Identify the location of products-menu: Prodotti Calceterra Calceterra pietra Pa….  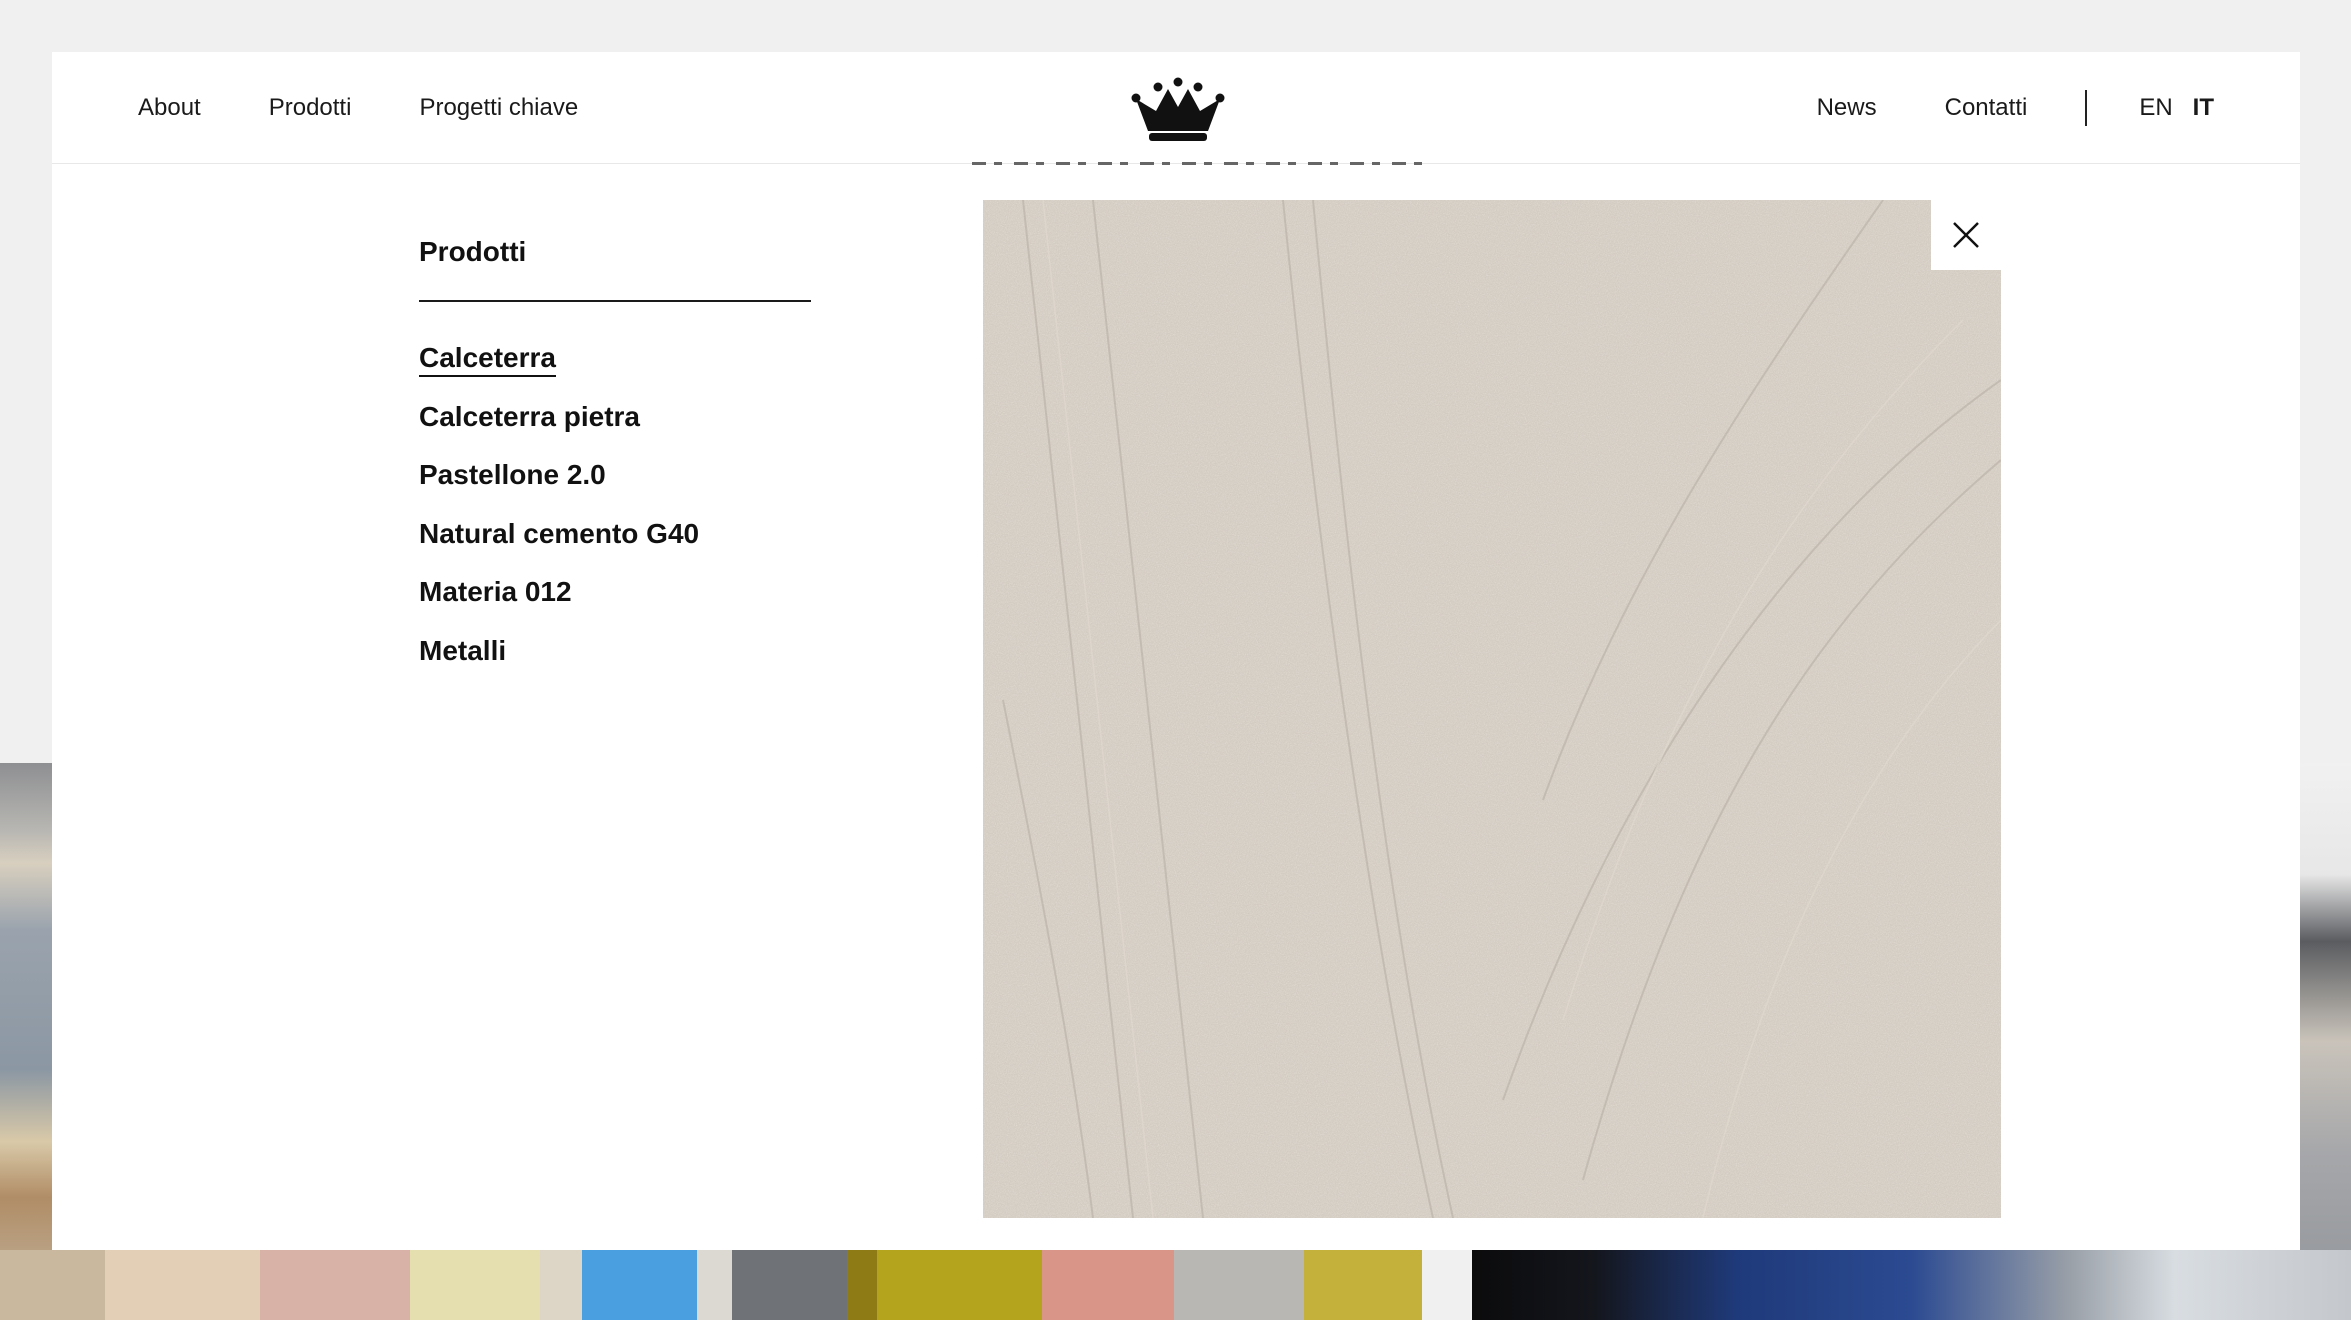
(619, 460).